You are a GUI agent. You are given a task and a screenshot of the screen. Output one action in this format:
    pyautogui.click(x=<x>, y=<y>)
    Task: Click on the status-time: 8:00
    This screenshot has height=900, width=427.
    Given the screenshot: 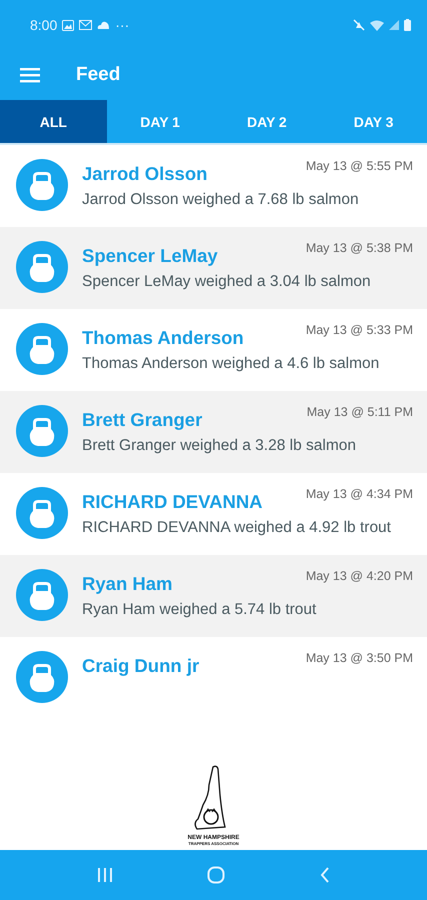 What is the action you would take?
    pyautogui.click(x=44, y=25)
    